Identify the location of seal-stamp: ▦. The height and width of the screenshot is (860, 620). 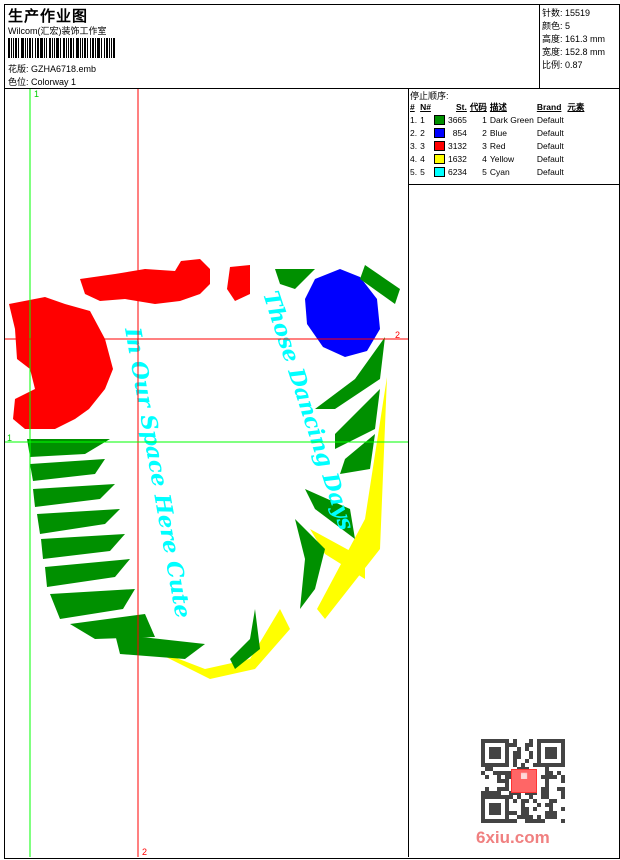
(524, 781).